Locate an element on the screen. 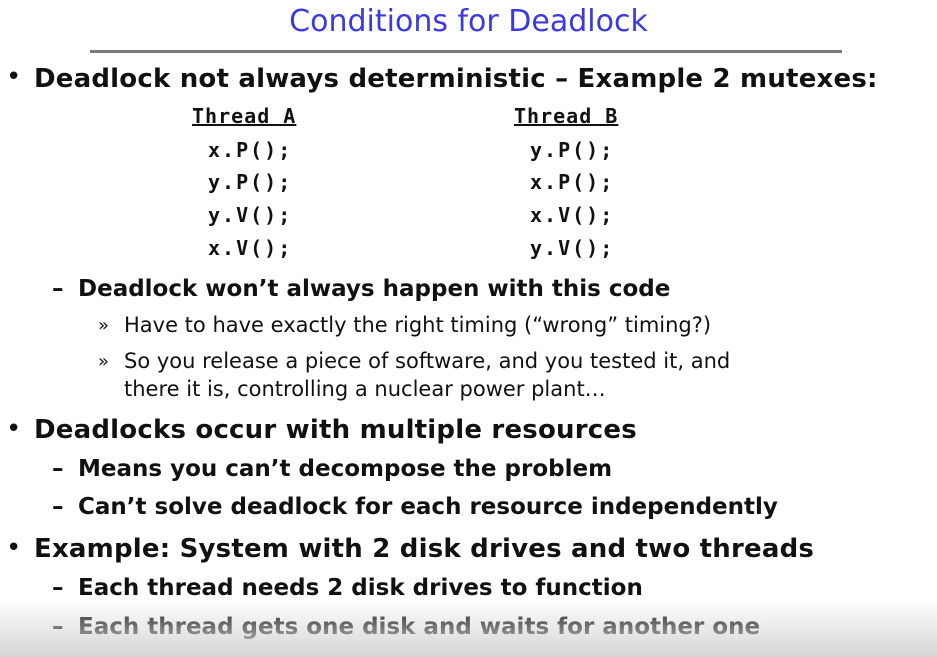 The image size is (937, 657). thread-a-line: x.P(); is located at coordinates (250, 150).